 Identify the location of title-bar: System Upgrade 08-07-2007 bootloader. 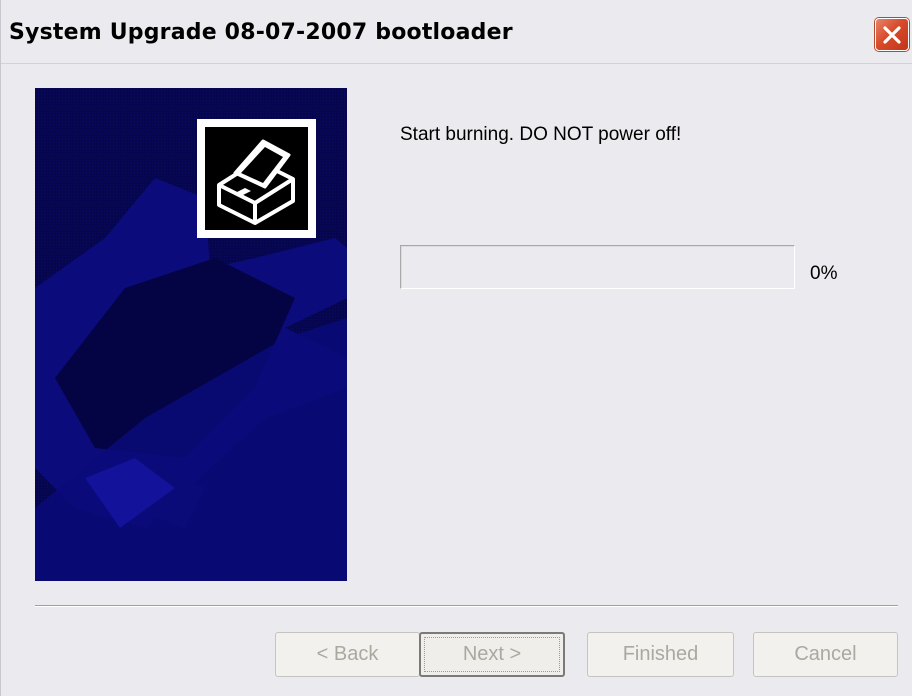
(456, 32).